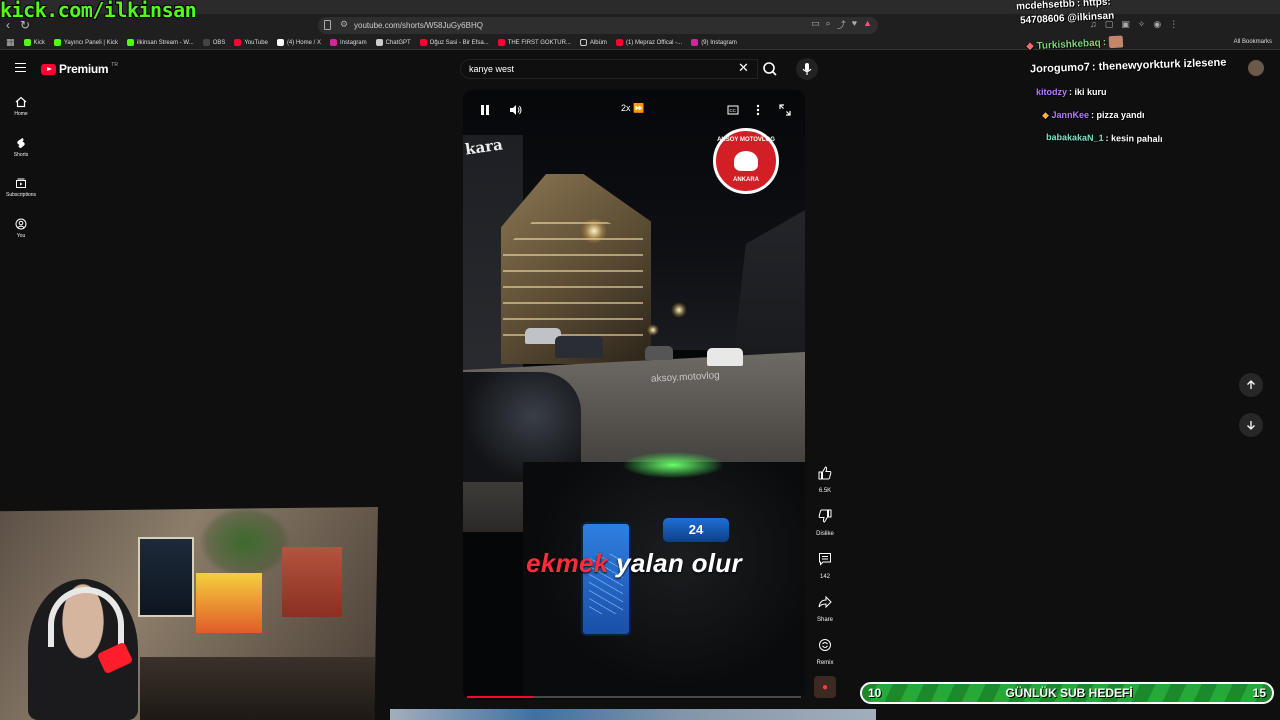  I want to click on dislike-button: Dislike, so click(825, 521).